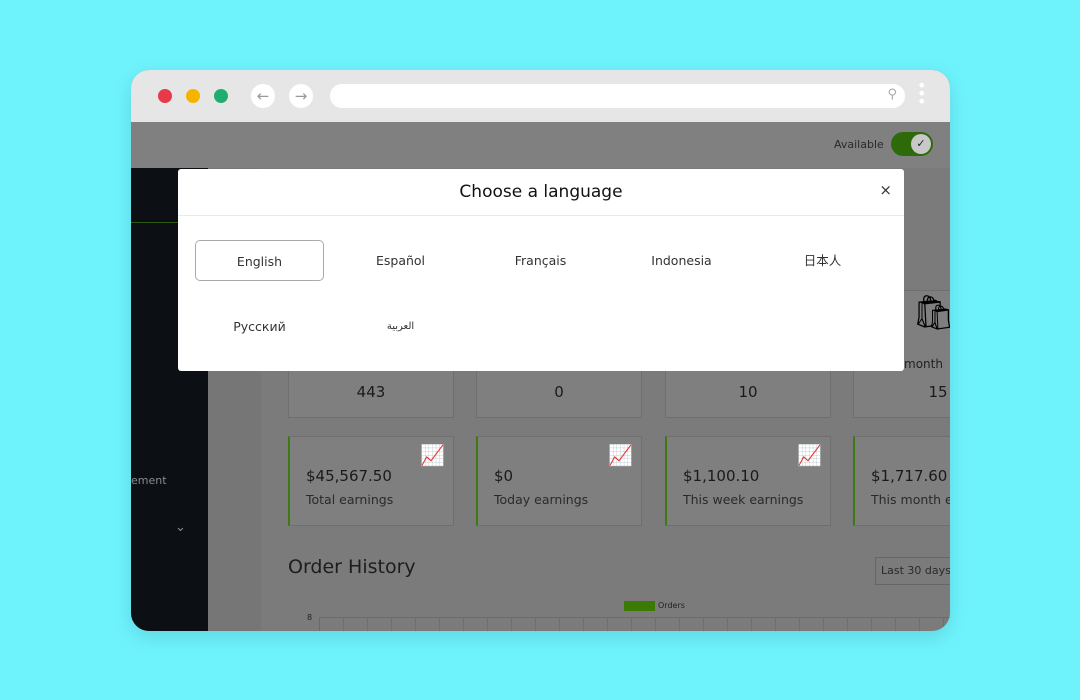 The height and width of the screenshot is (700, 1080). I want to click on earnings-card: 📈 $1,100.10 This week earnings, so click(748, 481).